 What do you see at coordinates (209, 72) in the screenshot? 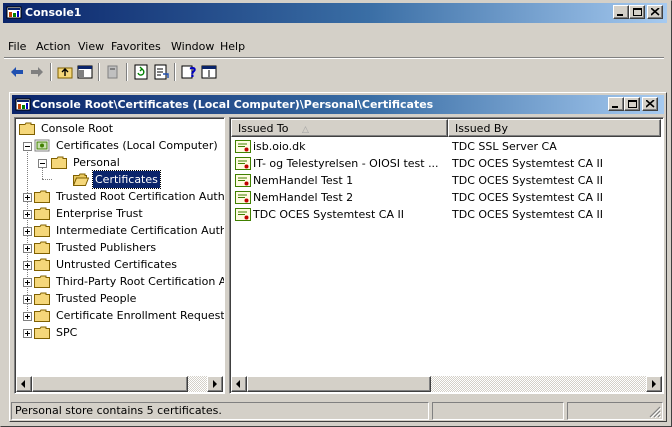
I see `properties-icon` at bounding box center [209, 72].